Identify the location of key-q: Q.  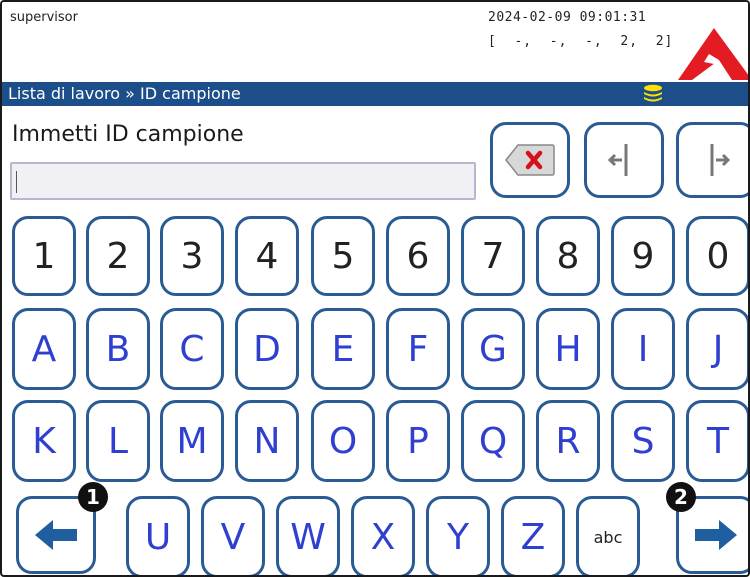
(493, 441).